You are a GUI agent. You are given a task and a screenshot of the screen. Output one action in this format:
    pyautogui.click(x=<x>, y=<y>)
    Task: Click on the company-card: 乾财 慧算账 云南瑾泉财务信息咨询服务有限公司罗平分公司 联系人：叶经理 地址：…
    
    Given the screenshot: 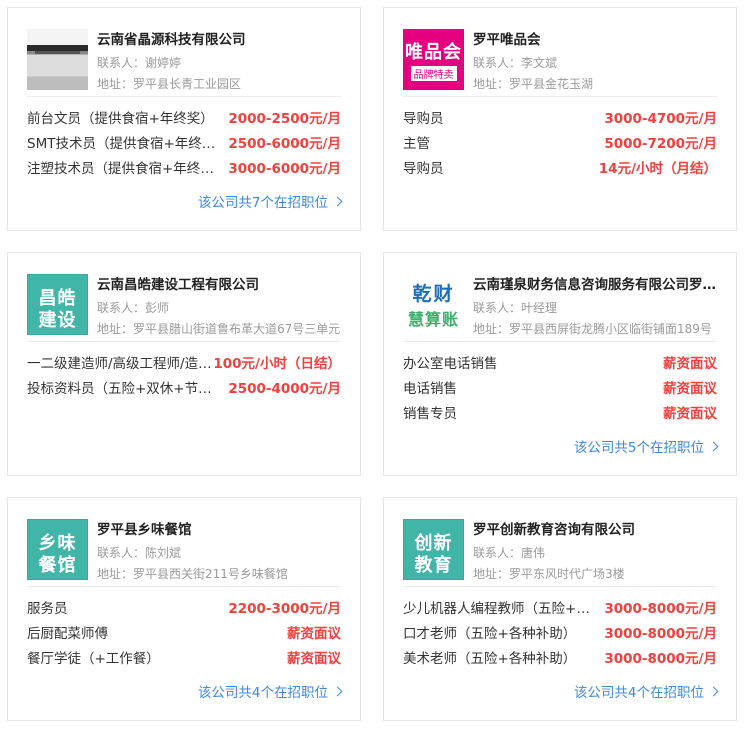 What is the action you would take?
    pyautogui.click(x=560, y=364)
    